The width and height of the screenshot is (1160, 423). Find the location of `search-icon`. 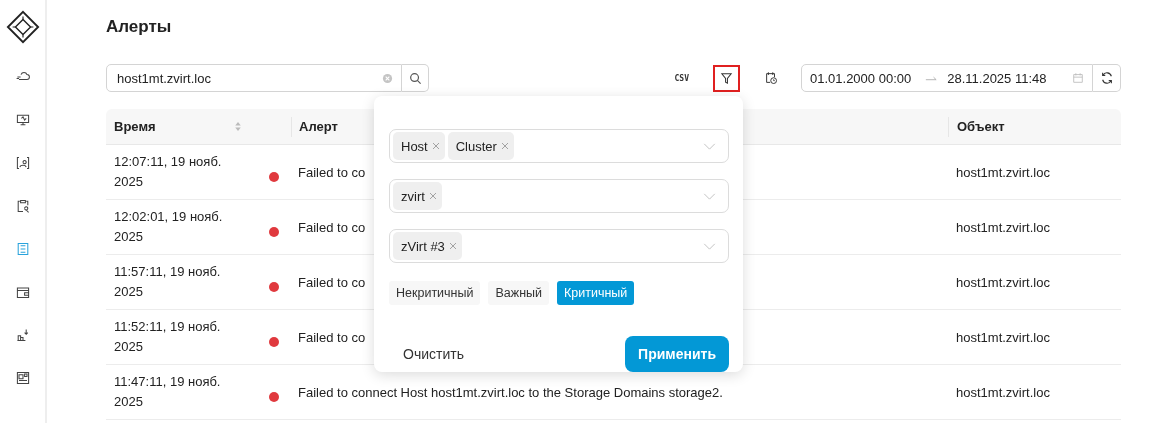

search-icon is located at coordinates (415, 78).